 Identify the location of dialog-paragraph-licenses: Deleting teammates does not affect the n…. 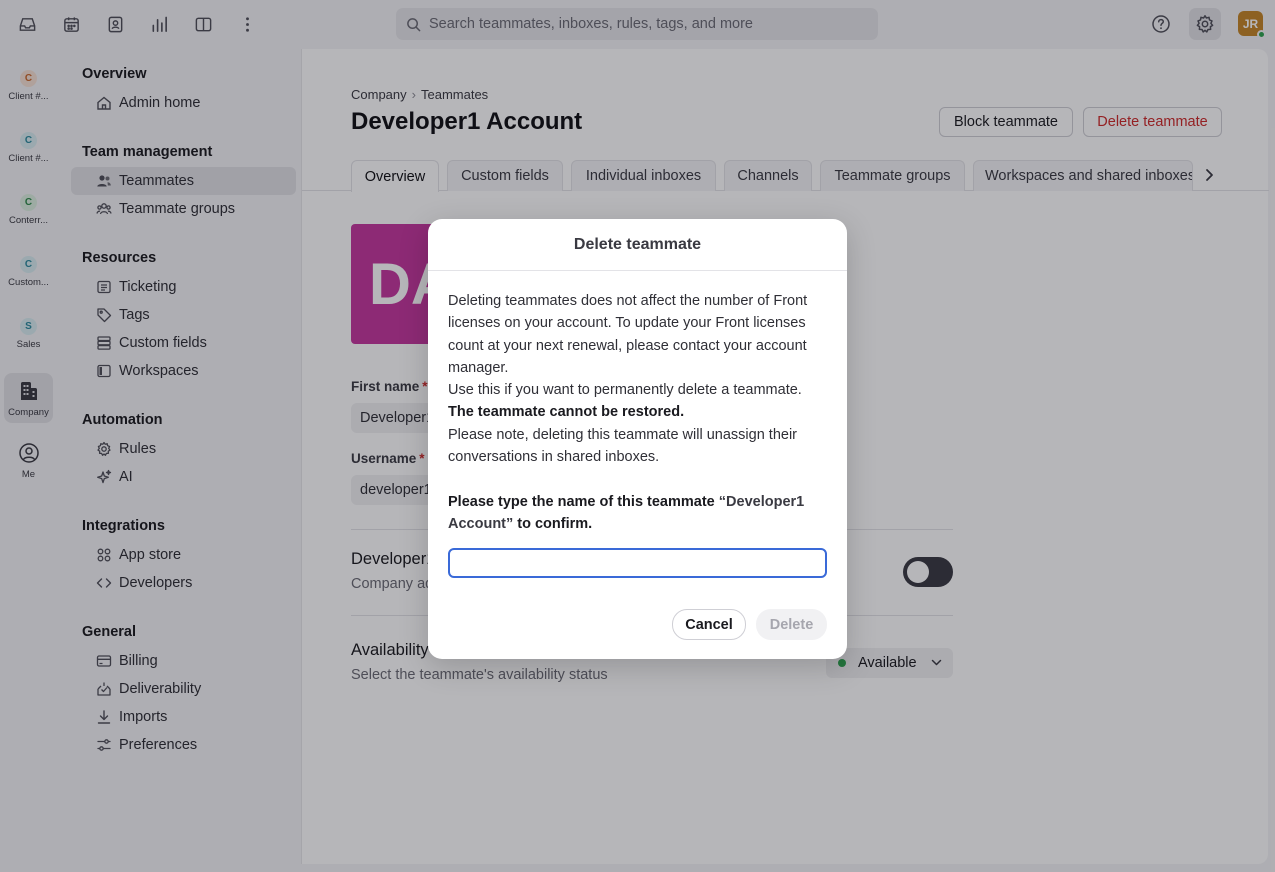
(628, 334).